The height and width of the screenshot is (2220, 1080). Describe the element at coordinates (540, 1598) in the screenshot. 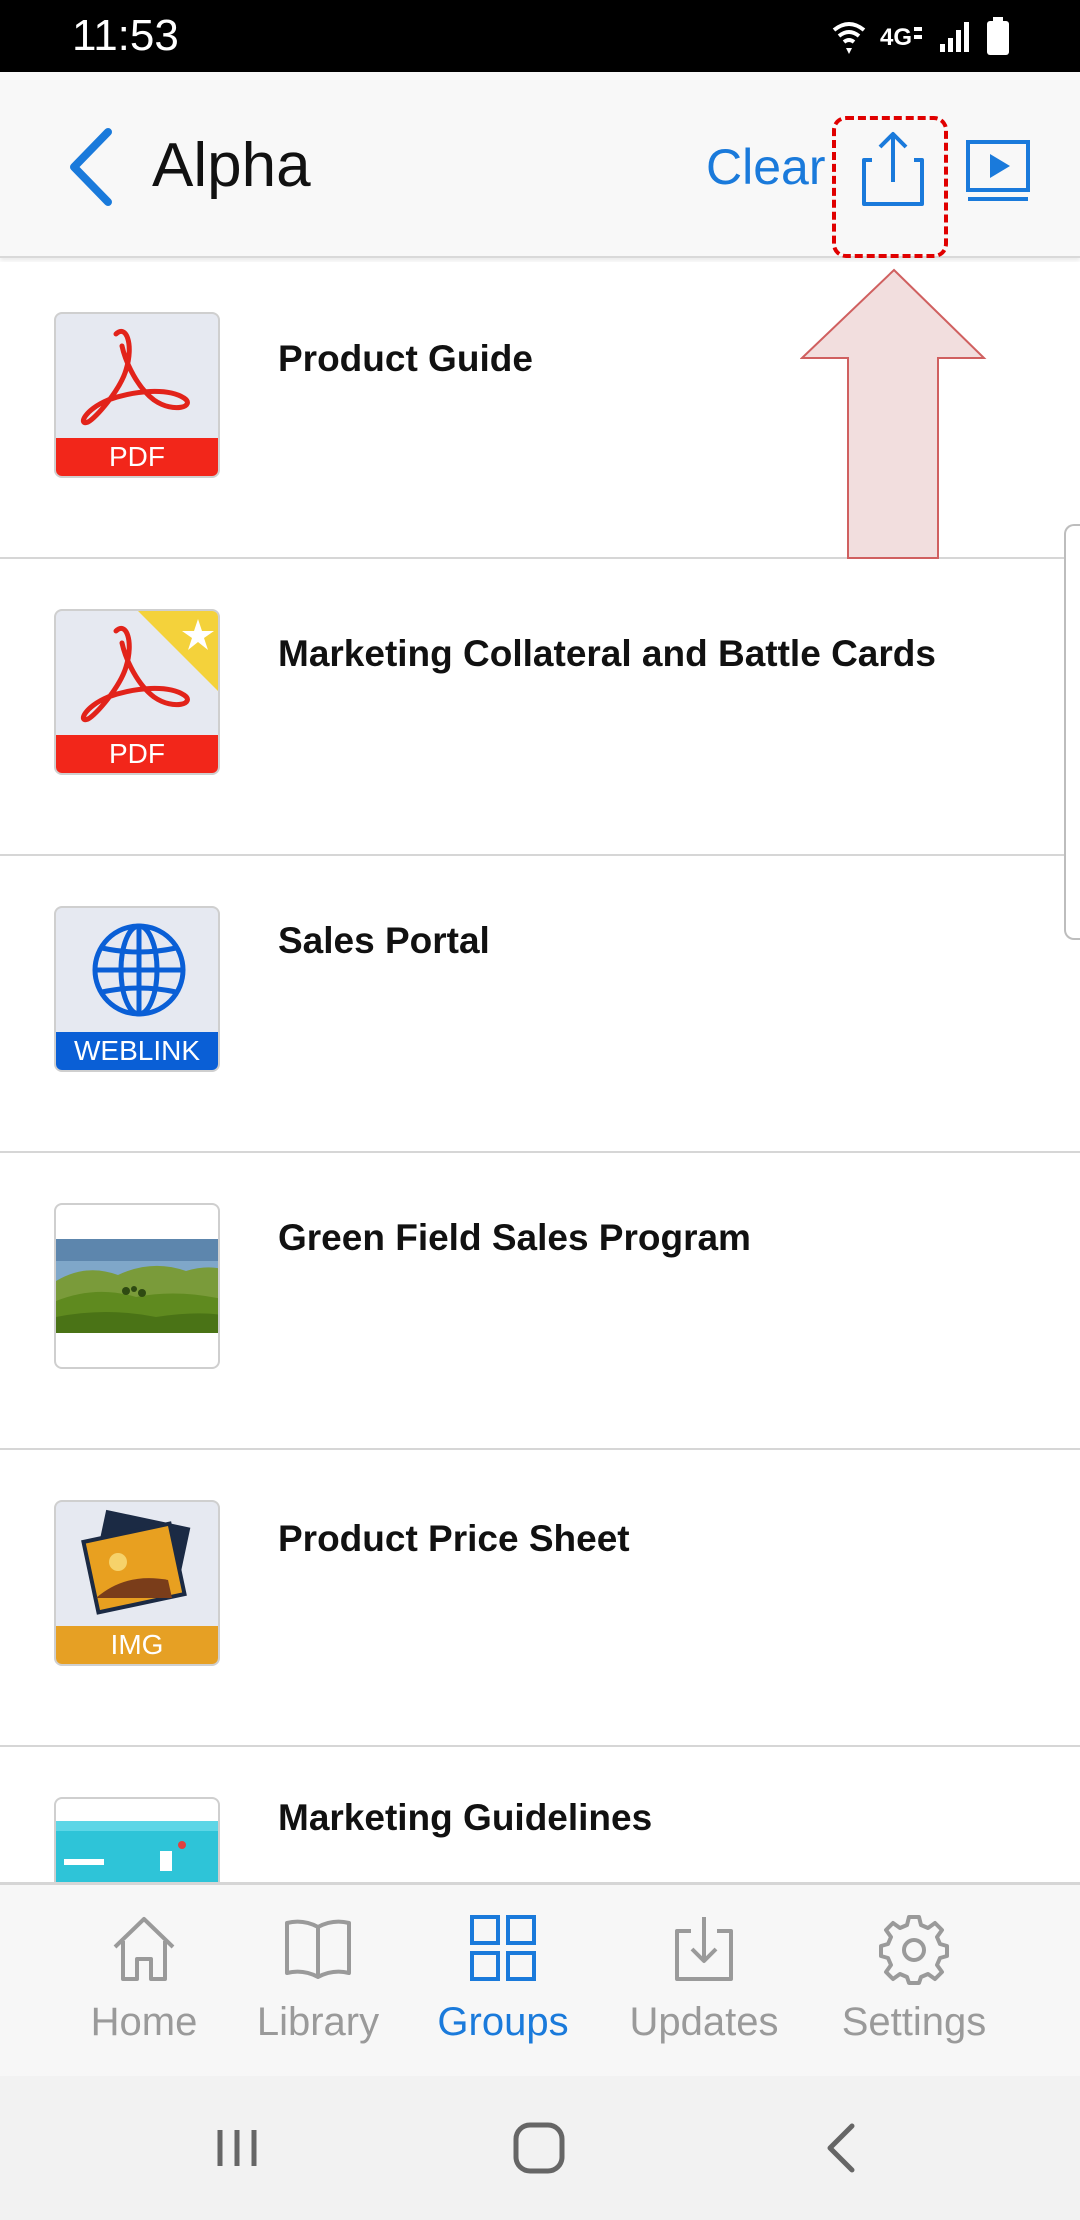

I see `list-item: IMG Product Price Sheet` at that location.